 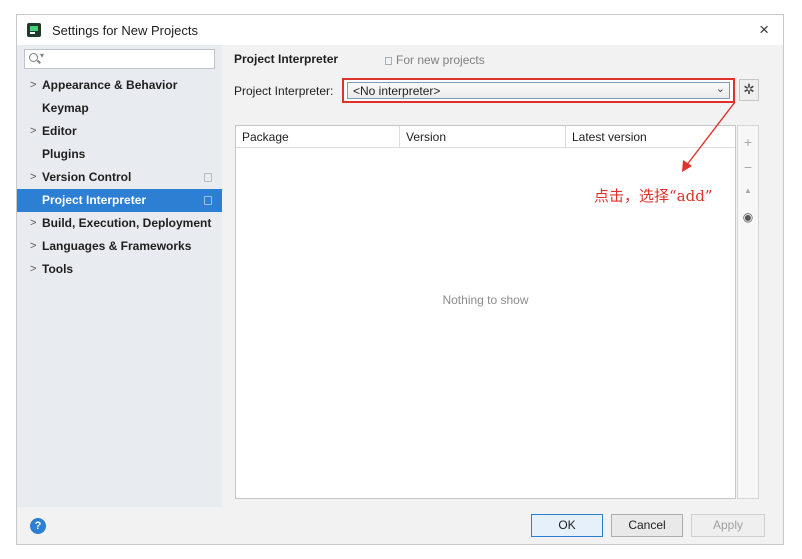 I want to click on title-bar: Settings for New Projects ×, so click(x=400, y=30).